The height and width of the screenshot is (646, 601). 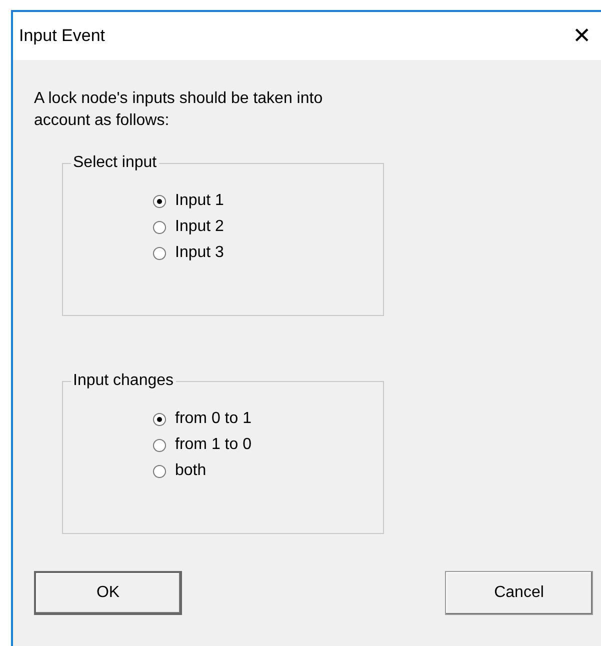 I want to click on radio-option: from 1 to 0, so click(x=268, y=445).